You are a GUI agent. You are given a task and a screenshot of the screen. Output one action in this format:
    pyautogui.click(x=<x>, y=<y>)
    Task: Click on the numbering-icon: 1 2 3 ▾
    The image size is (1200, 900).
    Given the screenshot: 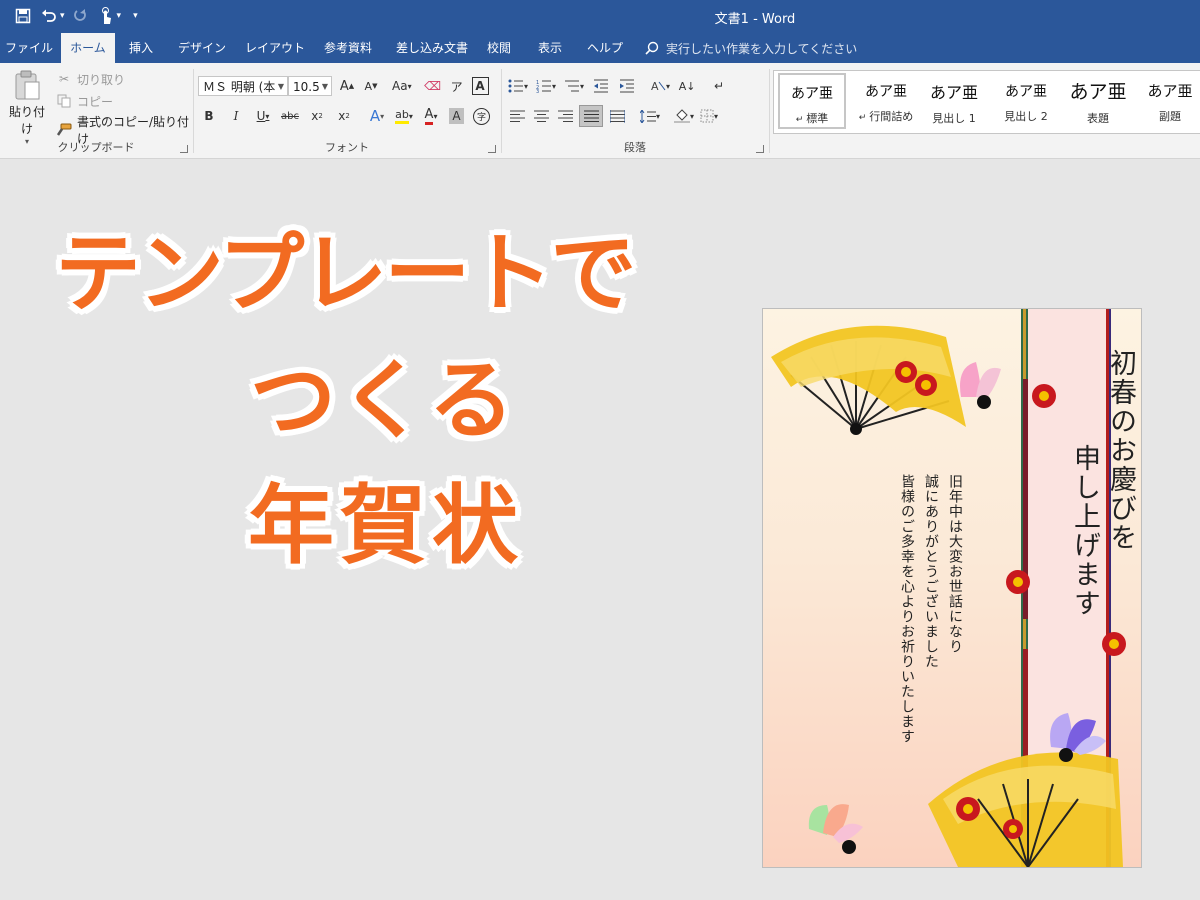 What is the action you would take?
    pyautogui.click(x=546, y=86)
    